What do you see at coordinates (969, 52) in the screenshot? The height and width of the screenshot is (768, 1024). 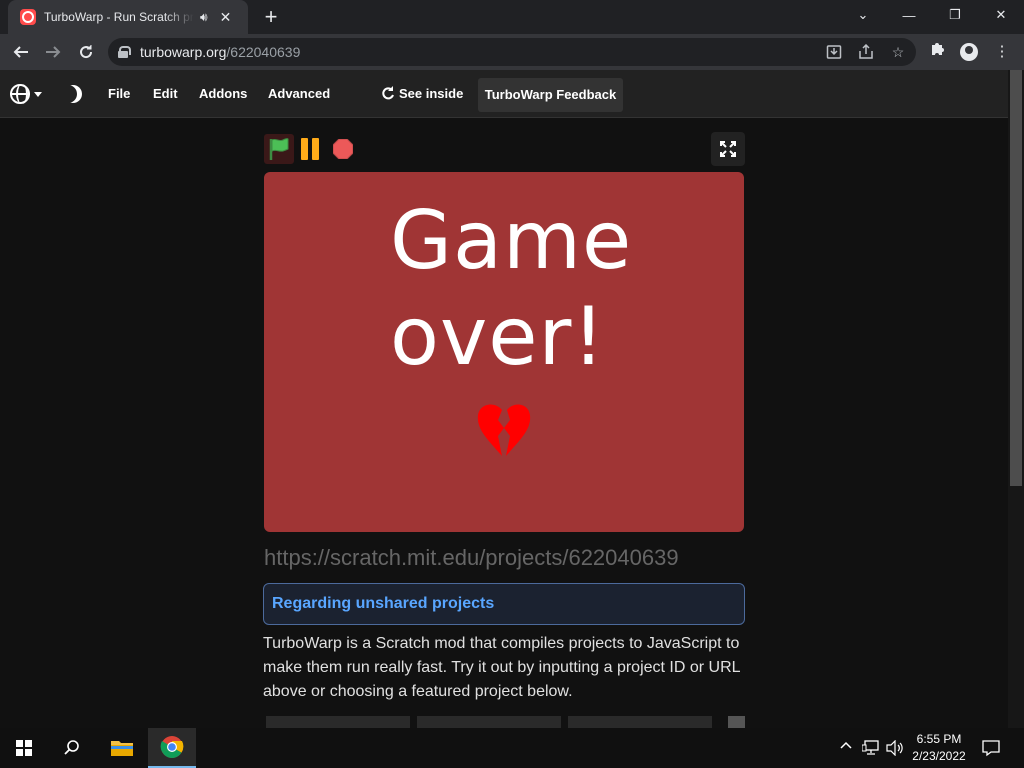 I see `profile-avatar-icon` at bounding box center [969, 52].